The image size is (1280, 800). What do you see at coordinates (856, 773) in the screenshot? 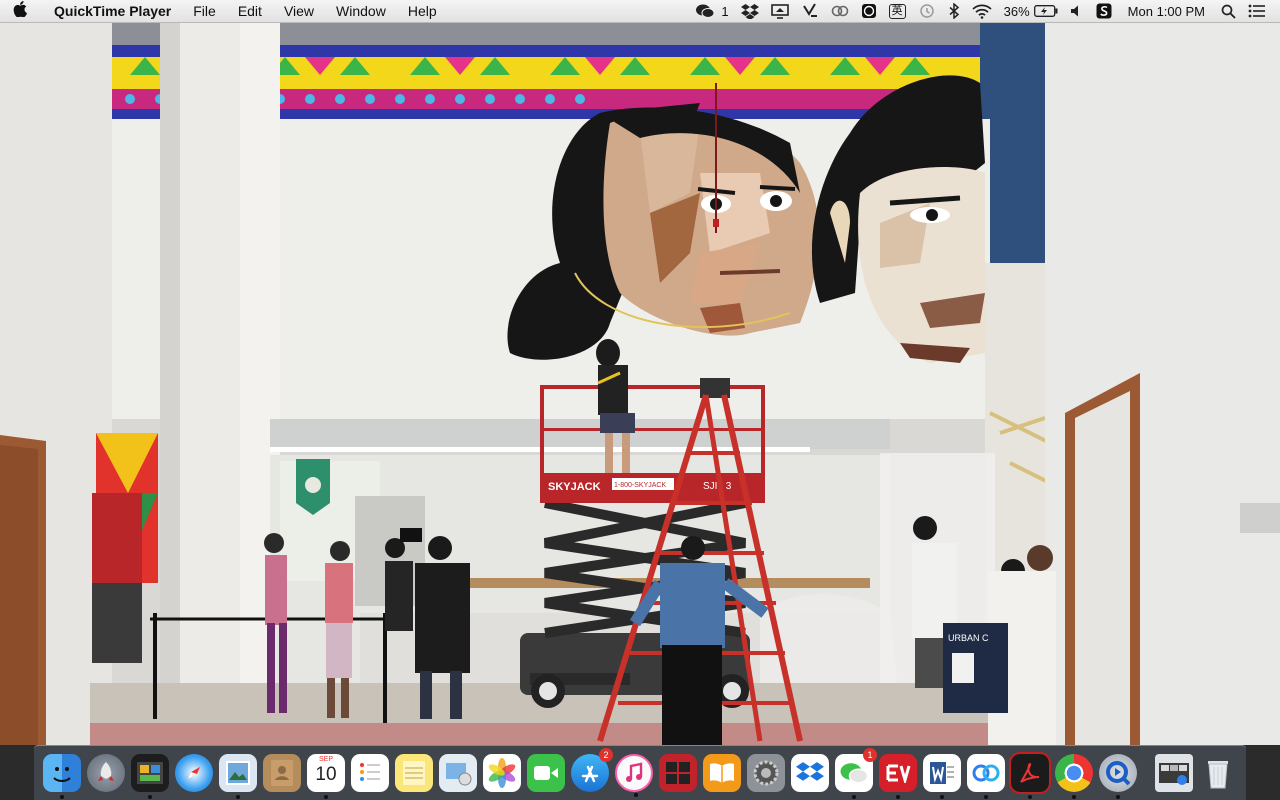
I see `dock-wechat-icon: 1` at bounding box center [856, 773].